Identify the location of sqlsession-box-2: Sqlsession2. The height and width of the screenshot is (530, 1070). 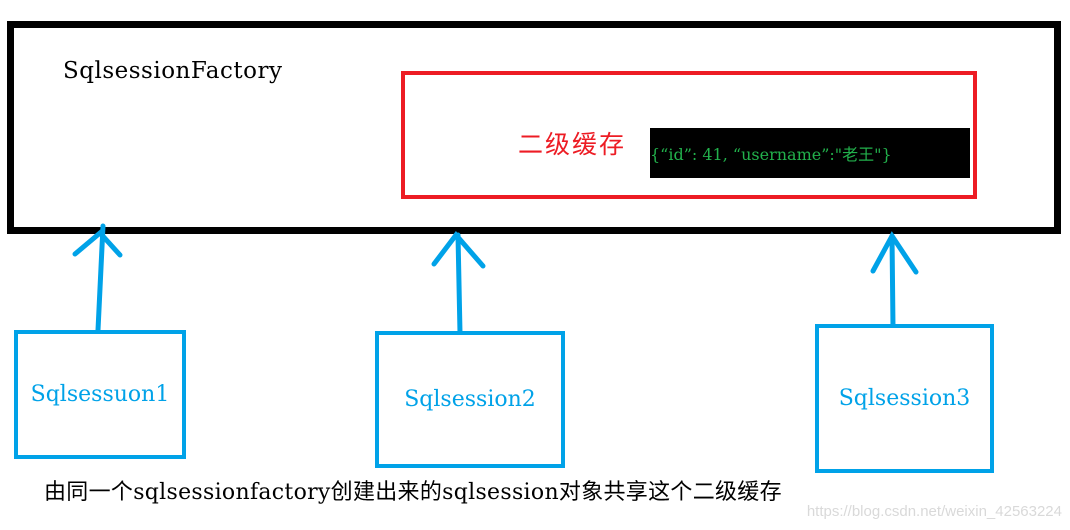
(470, 399).